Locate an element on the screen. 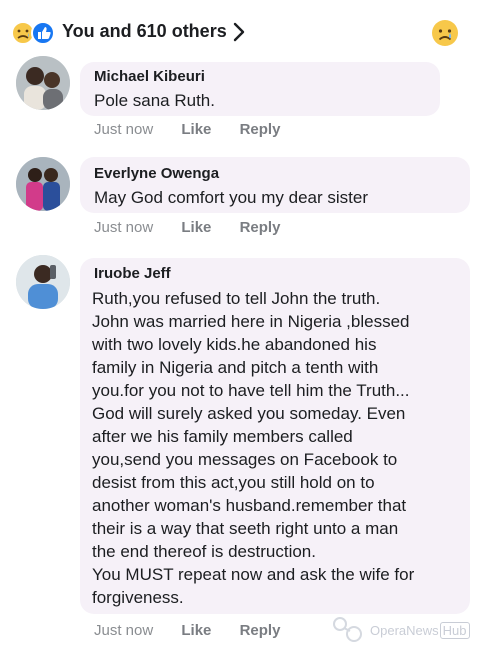 This screenshot has width=480, height=654. comment-text-line: Ruth,you refused to tell John the truth. is located at coordinates (236, 298).